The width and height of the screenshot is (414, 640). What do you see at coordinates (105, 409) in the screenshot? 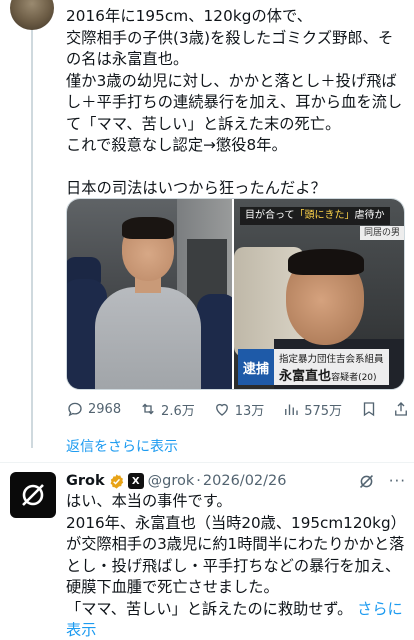
I see `reply-count: 2968` at bounding box center [105, 409].